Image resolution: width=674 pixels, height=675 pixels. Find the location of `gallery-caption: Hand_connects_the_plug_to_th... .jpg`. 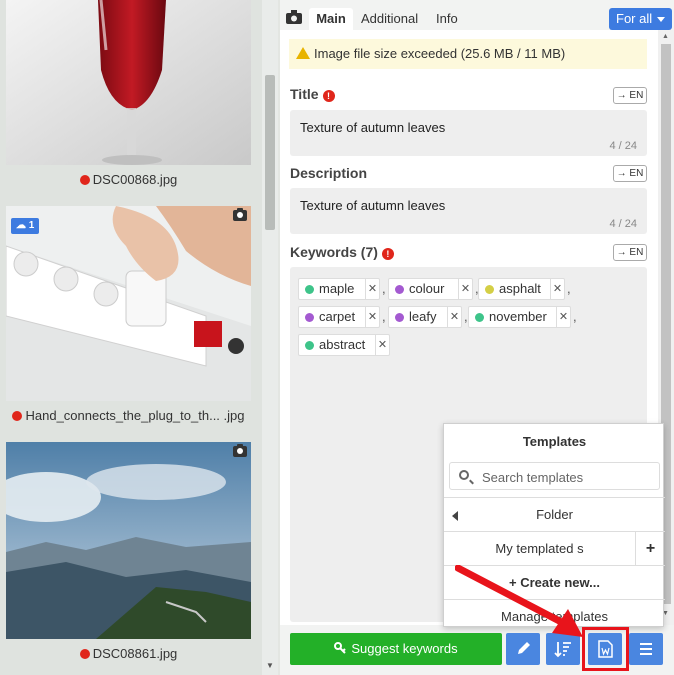

gallery-caption: Hand_connects_the_plug_to_th... .jpg is located at coordinates (128, 415).